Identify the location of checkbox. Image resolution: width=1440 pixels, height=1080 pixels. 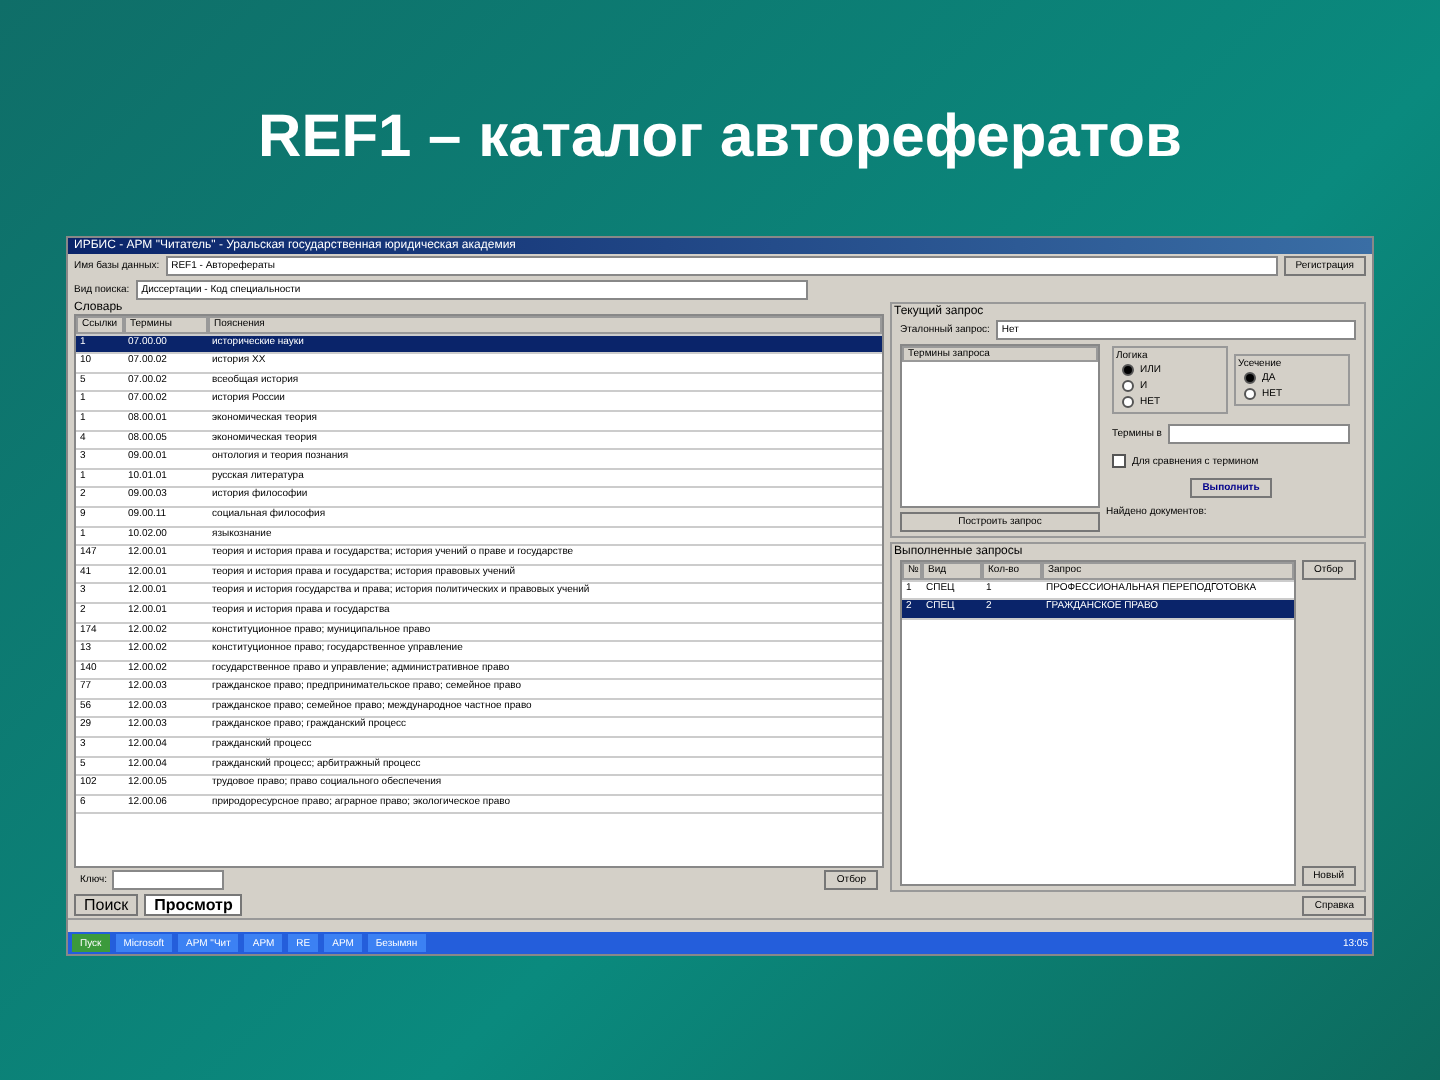
(1119, 461).